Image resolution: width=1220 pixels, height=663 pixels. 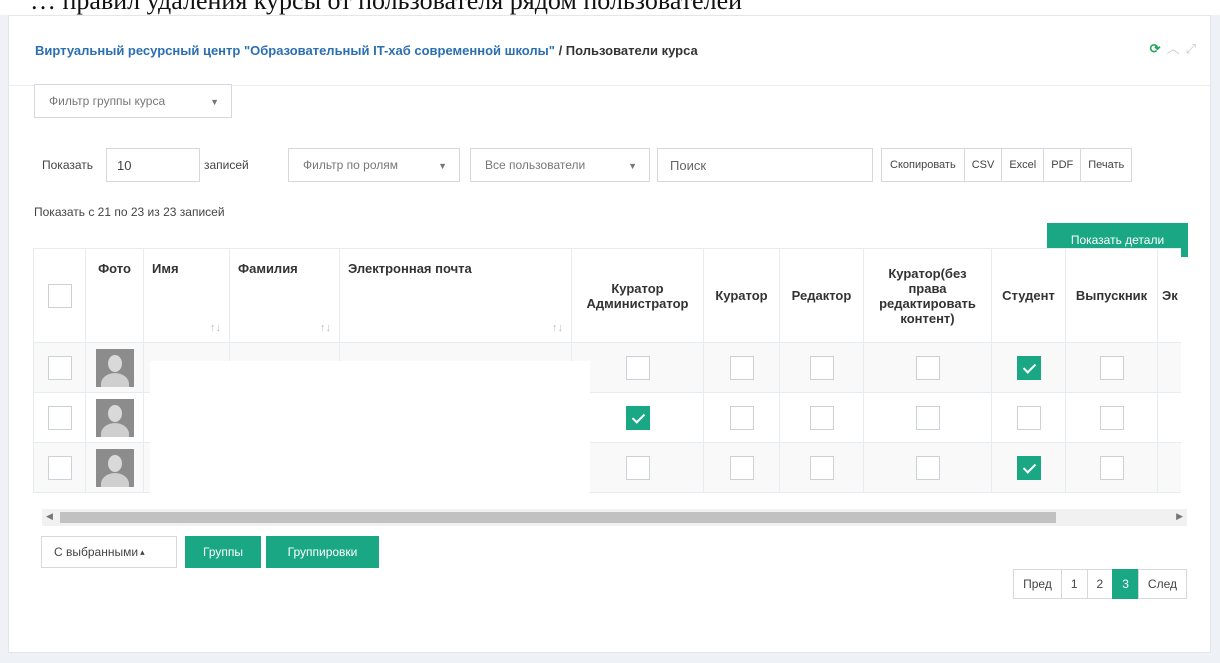 I want to click on expand-icon: ⤢, so click(x=1191, y=49).